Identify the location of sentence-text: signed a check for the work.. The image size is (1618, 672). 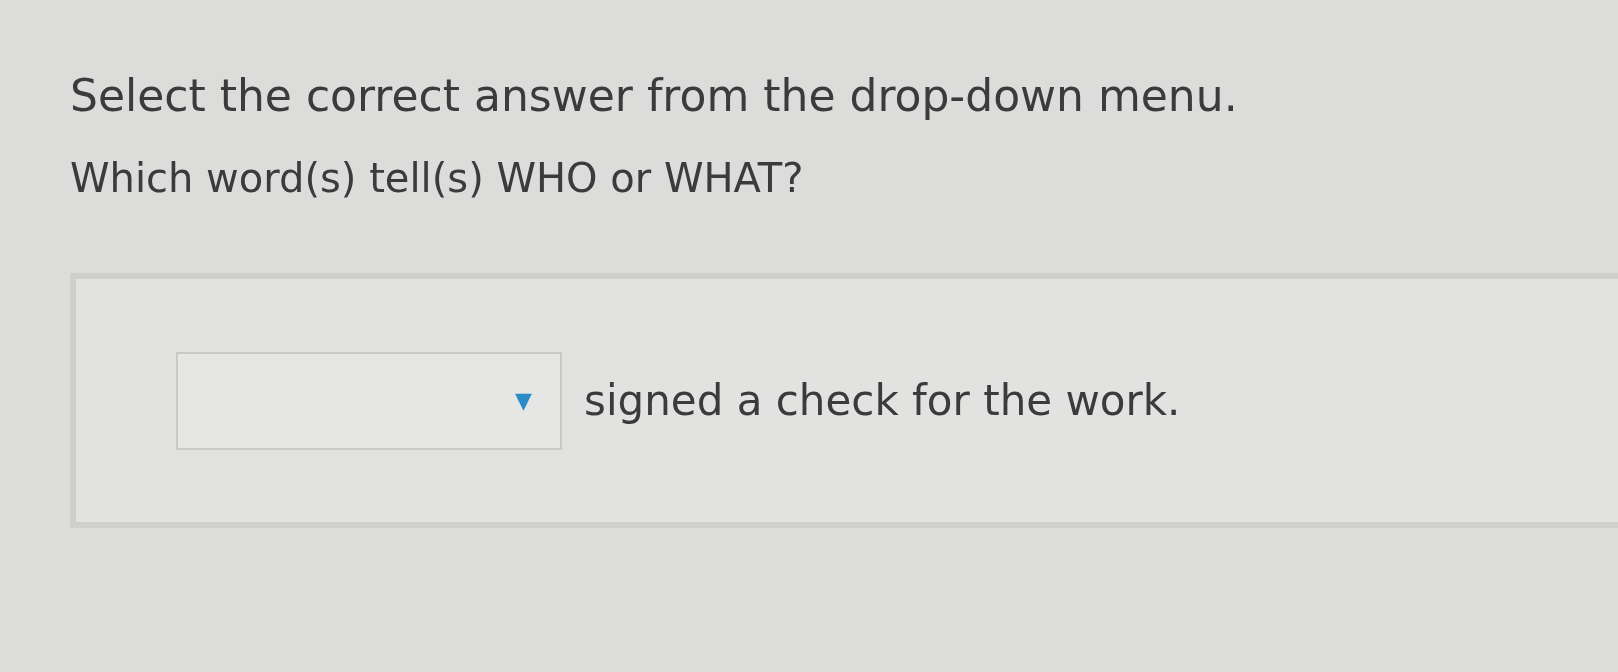
(882, 401).